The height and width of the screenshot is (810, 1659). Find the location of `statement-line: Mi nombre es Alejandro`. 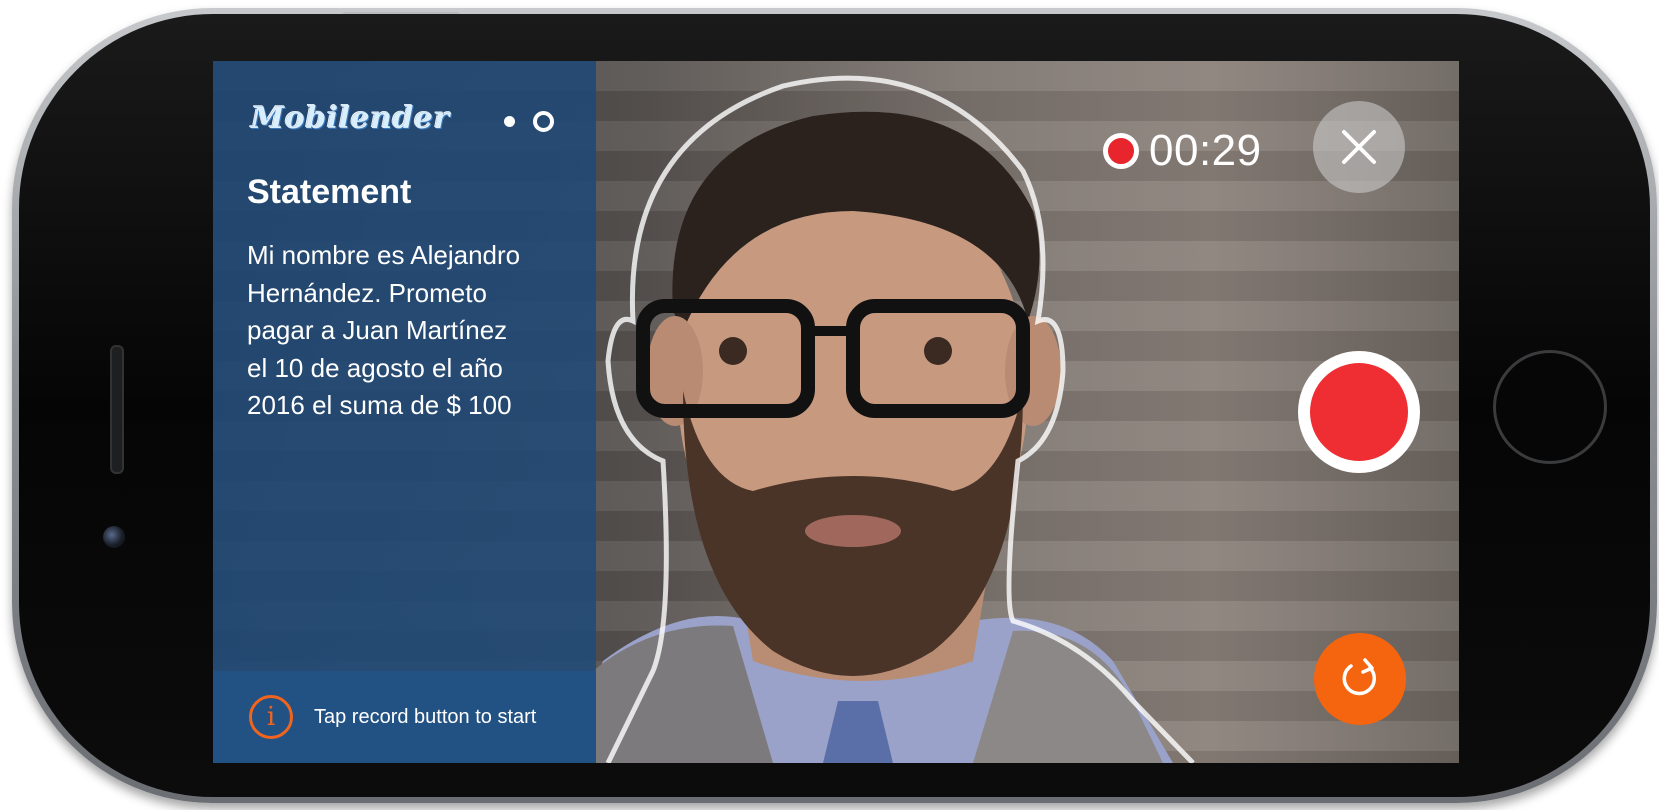

statement-line: Mi nombre es Alejandro is located at coordinates (384, 255).